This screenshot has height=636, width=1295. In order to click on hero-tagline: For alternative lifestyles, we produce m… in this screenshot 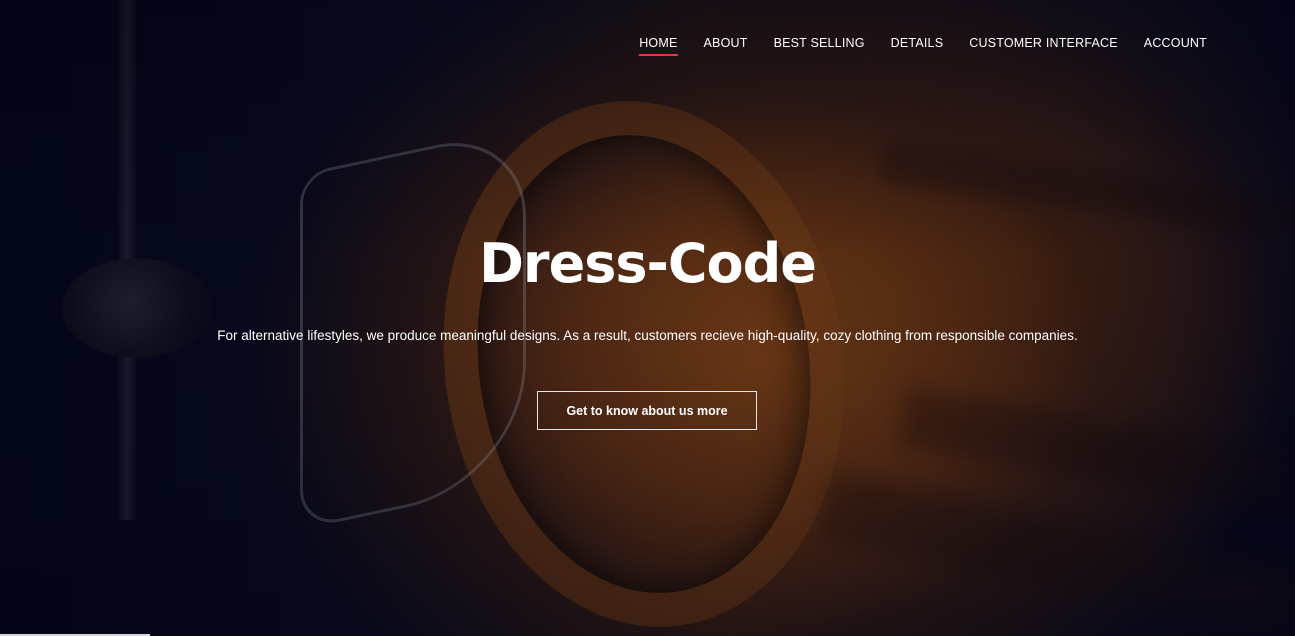, I will do `click(647, 335)`.